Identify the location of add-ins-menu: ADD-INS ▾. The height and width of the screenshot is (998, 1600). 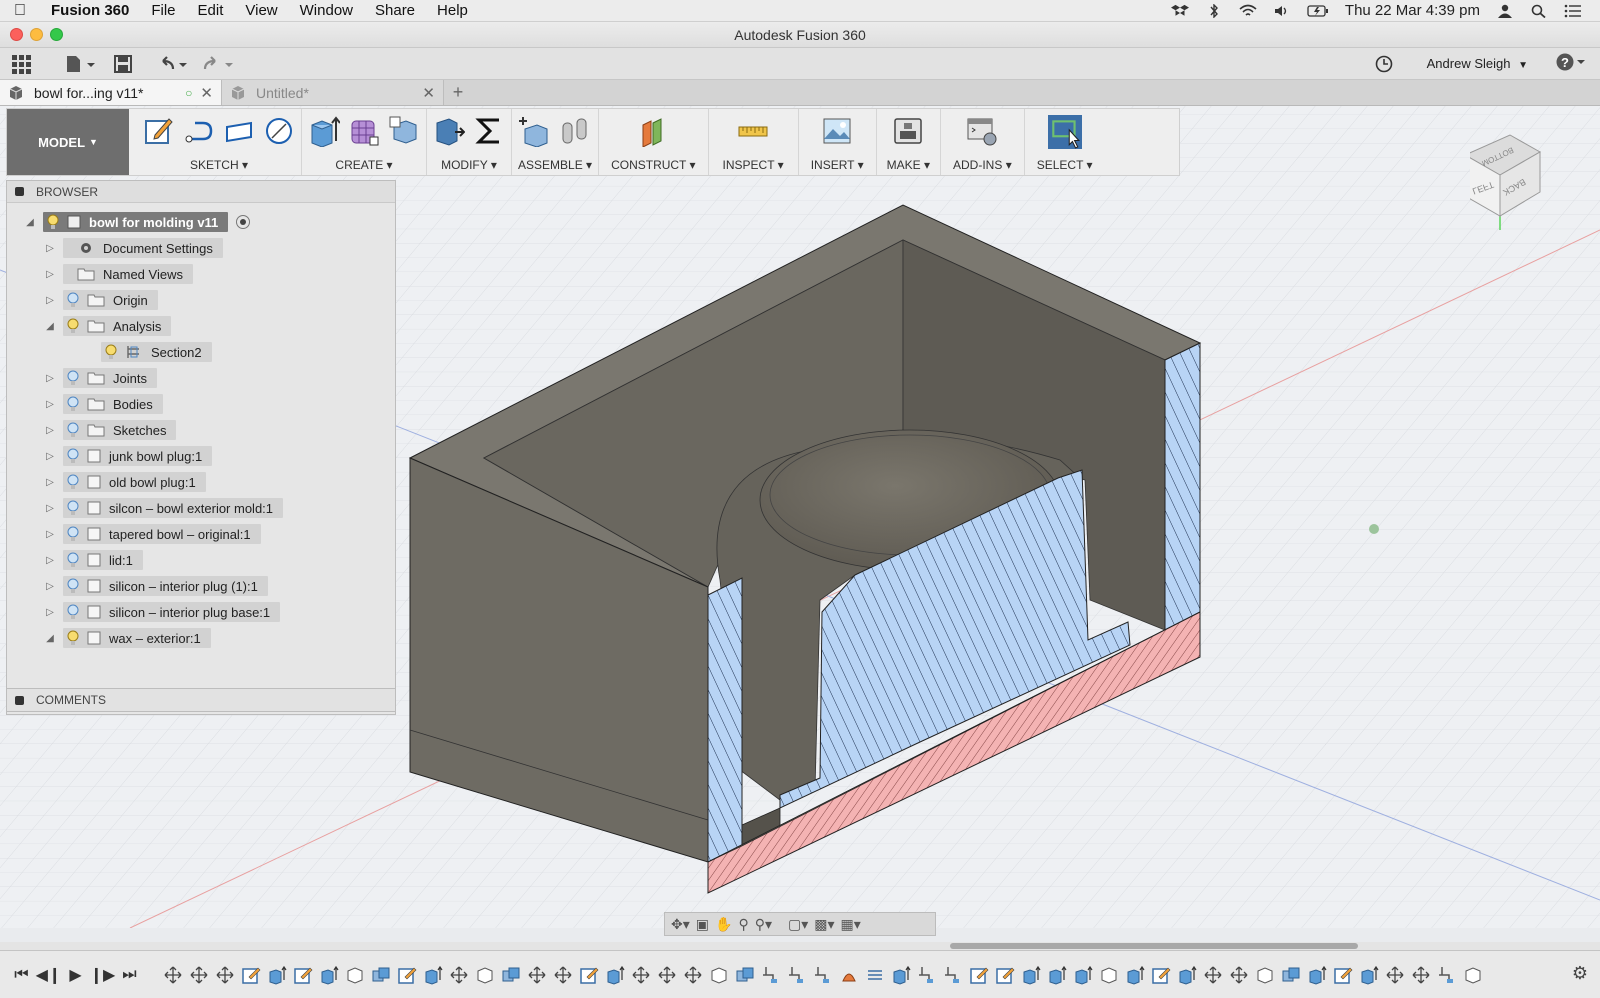
(982, 165).